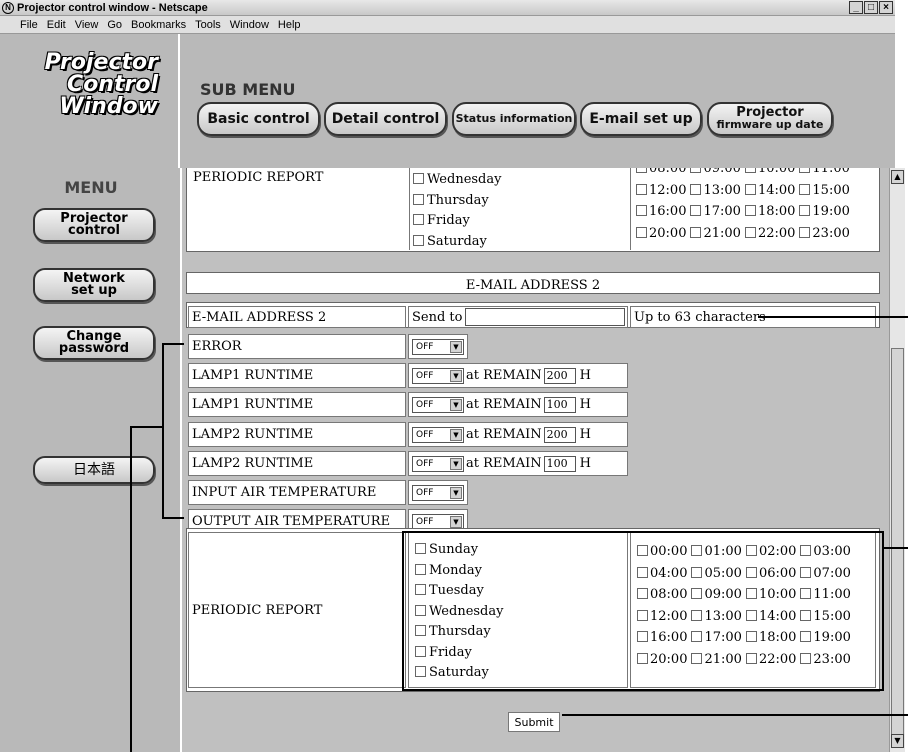 The height and width of the screenshot is (752, 908). I want to click on hour-option: 20:00, so click(662, 233).